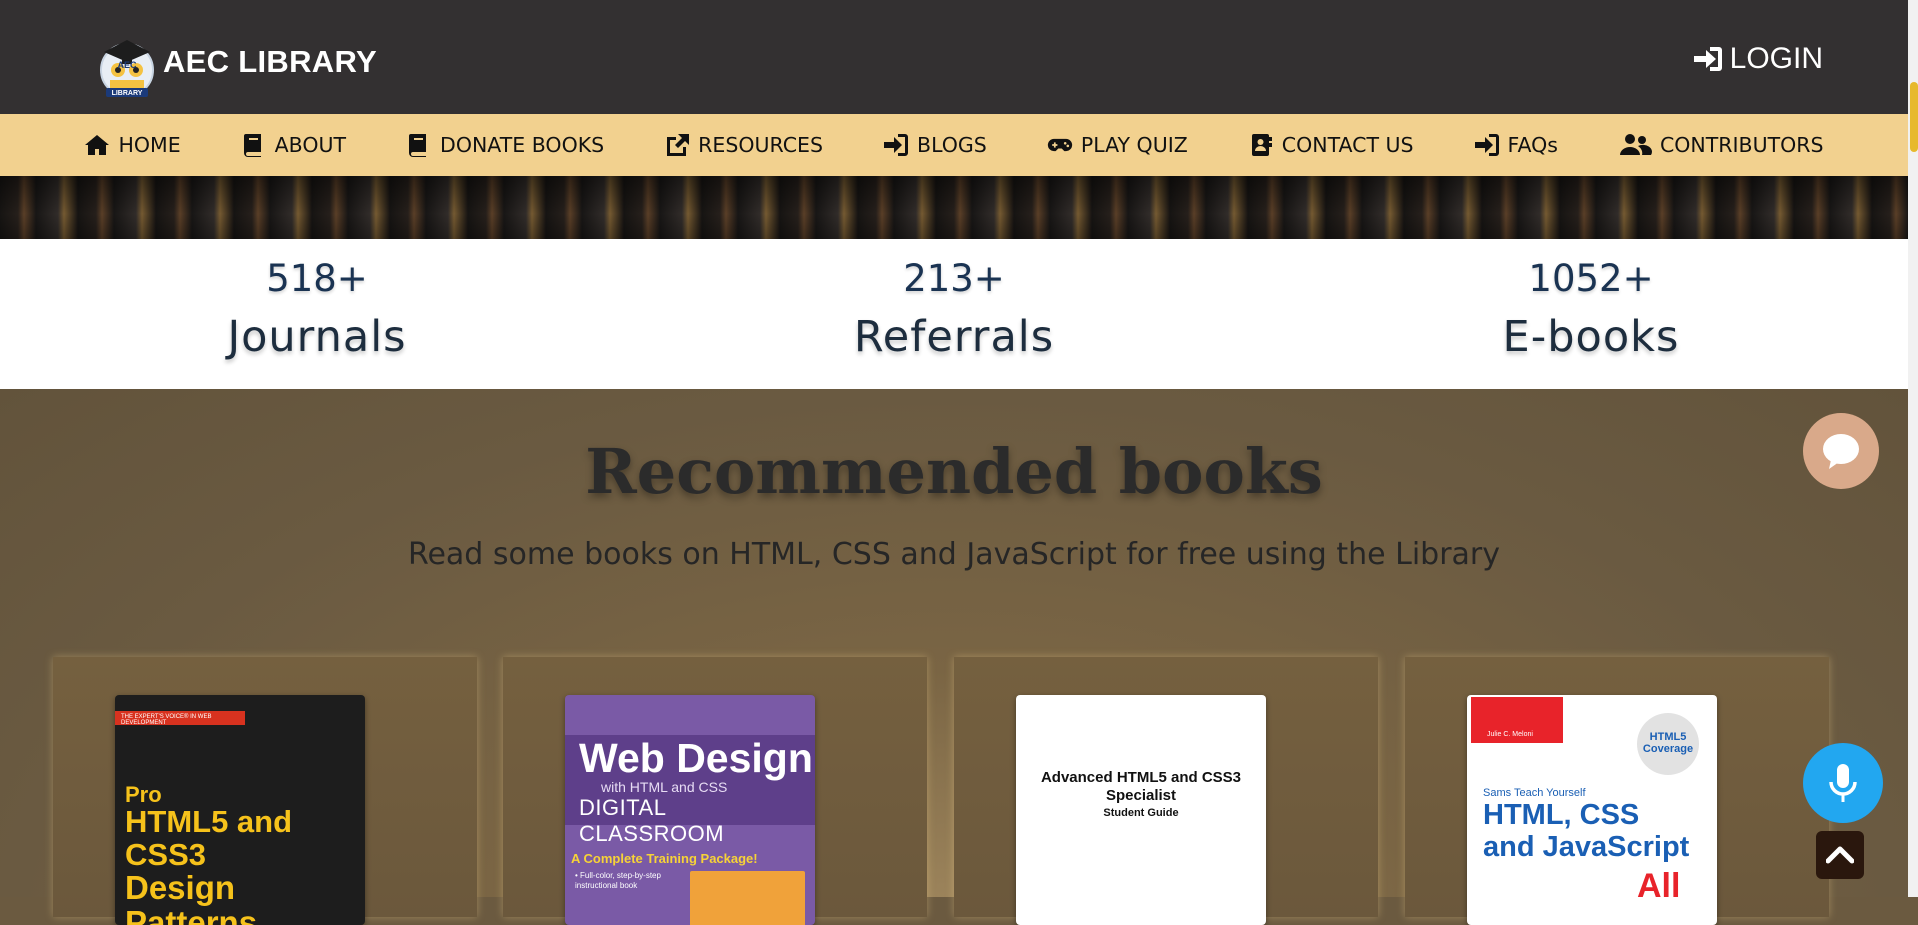 The height and width of the screenshot is (925, 1918). I want to click on book-title-line3: All, so click(1659, 886).